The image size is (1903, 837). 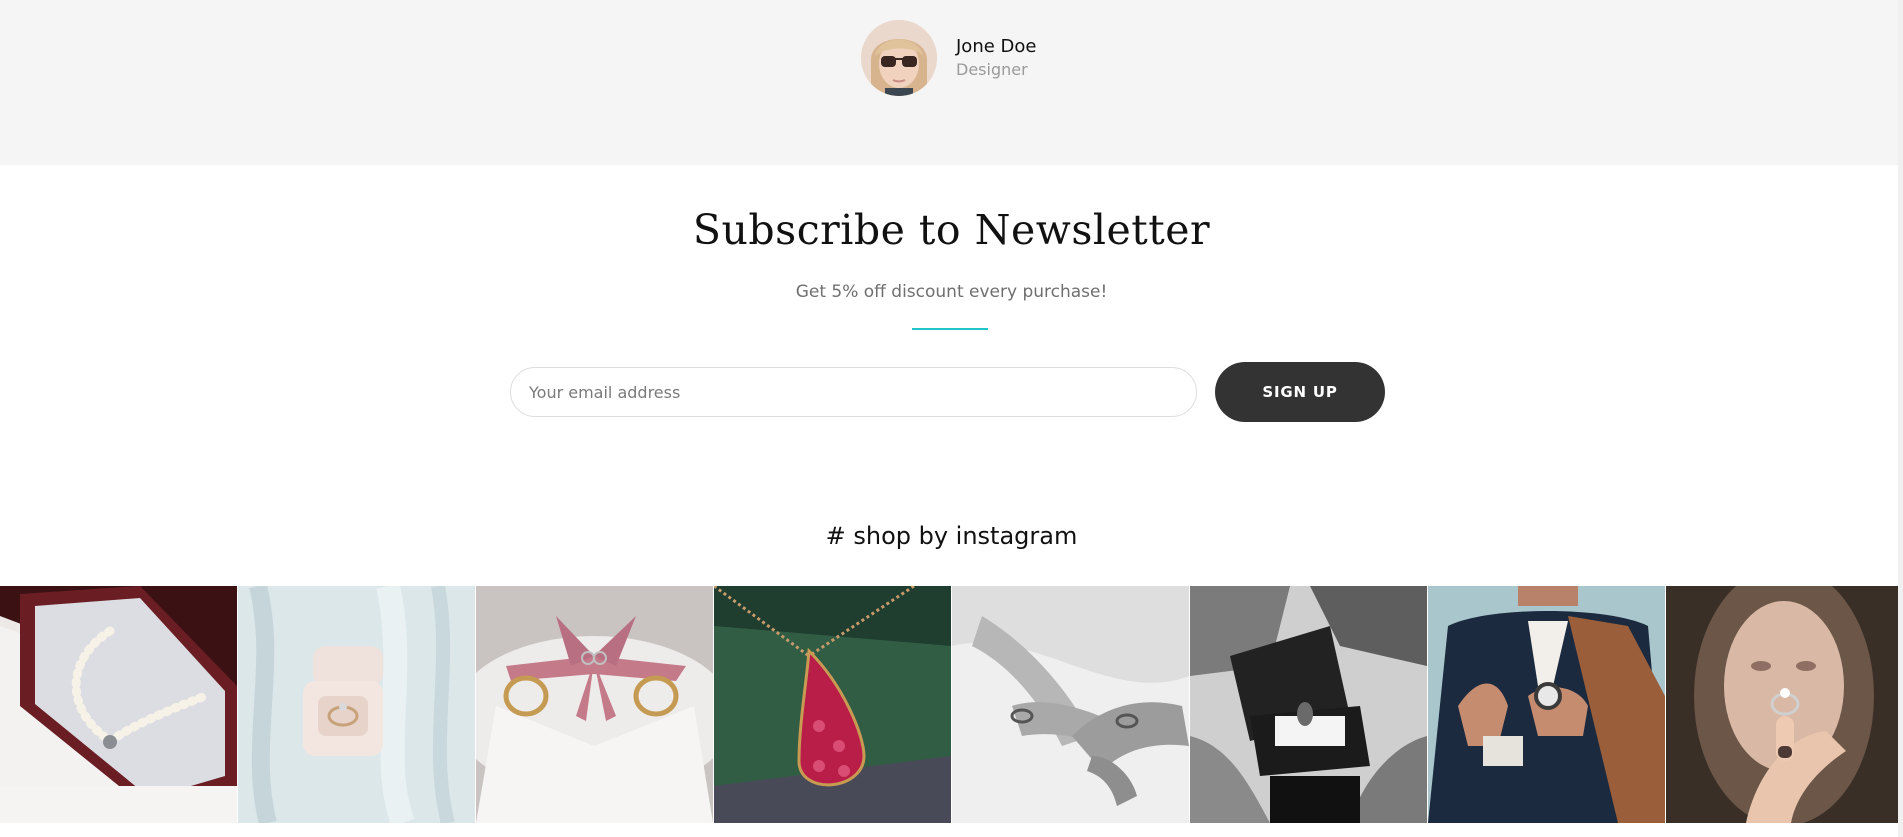 I want to click on testimonial-author: Jone Doe Designer, so click(x=948, y=58).